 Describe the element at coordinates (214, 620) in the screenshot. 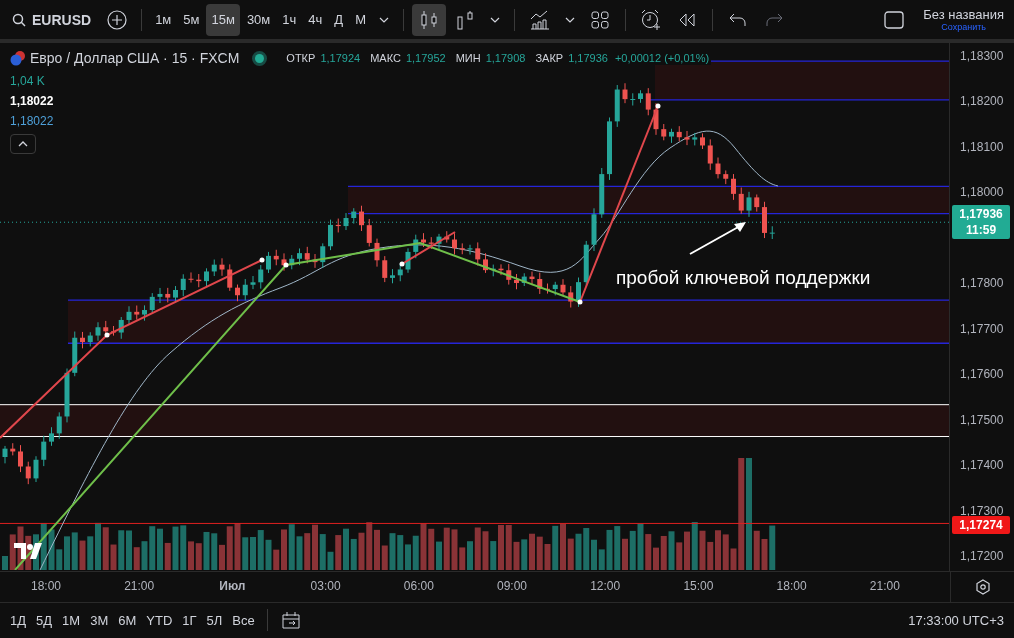

I see `range-button: 5Л` at that location.